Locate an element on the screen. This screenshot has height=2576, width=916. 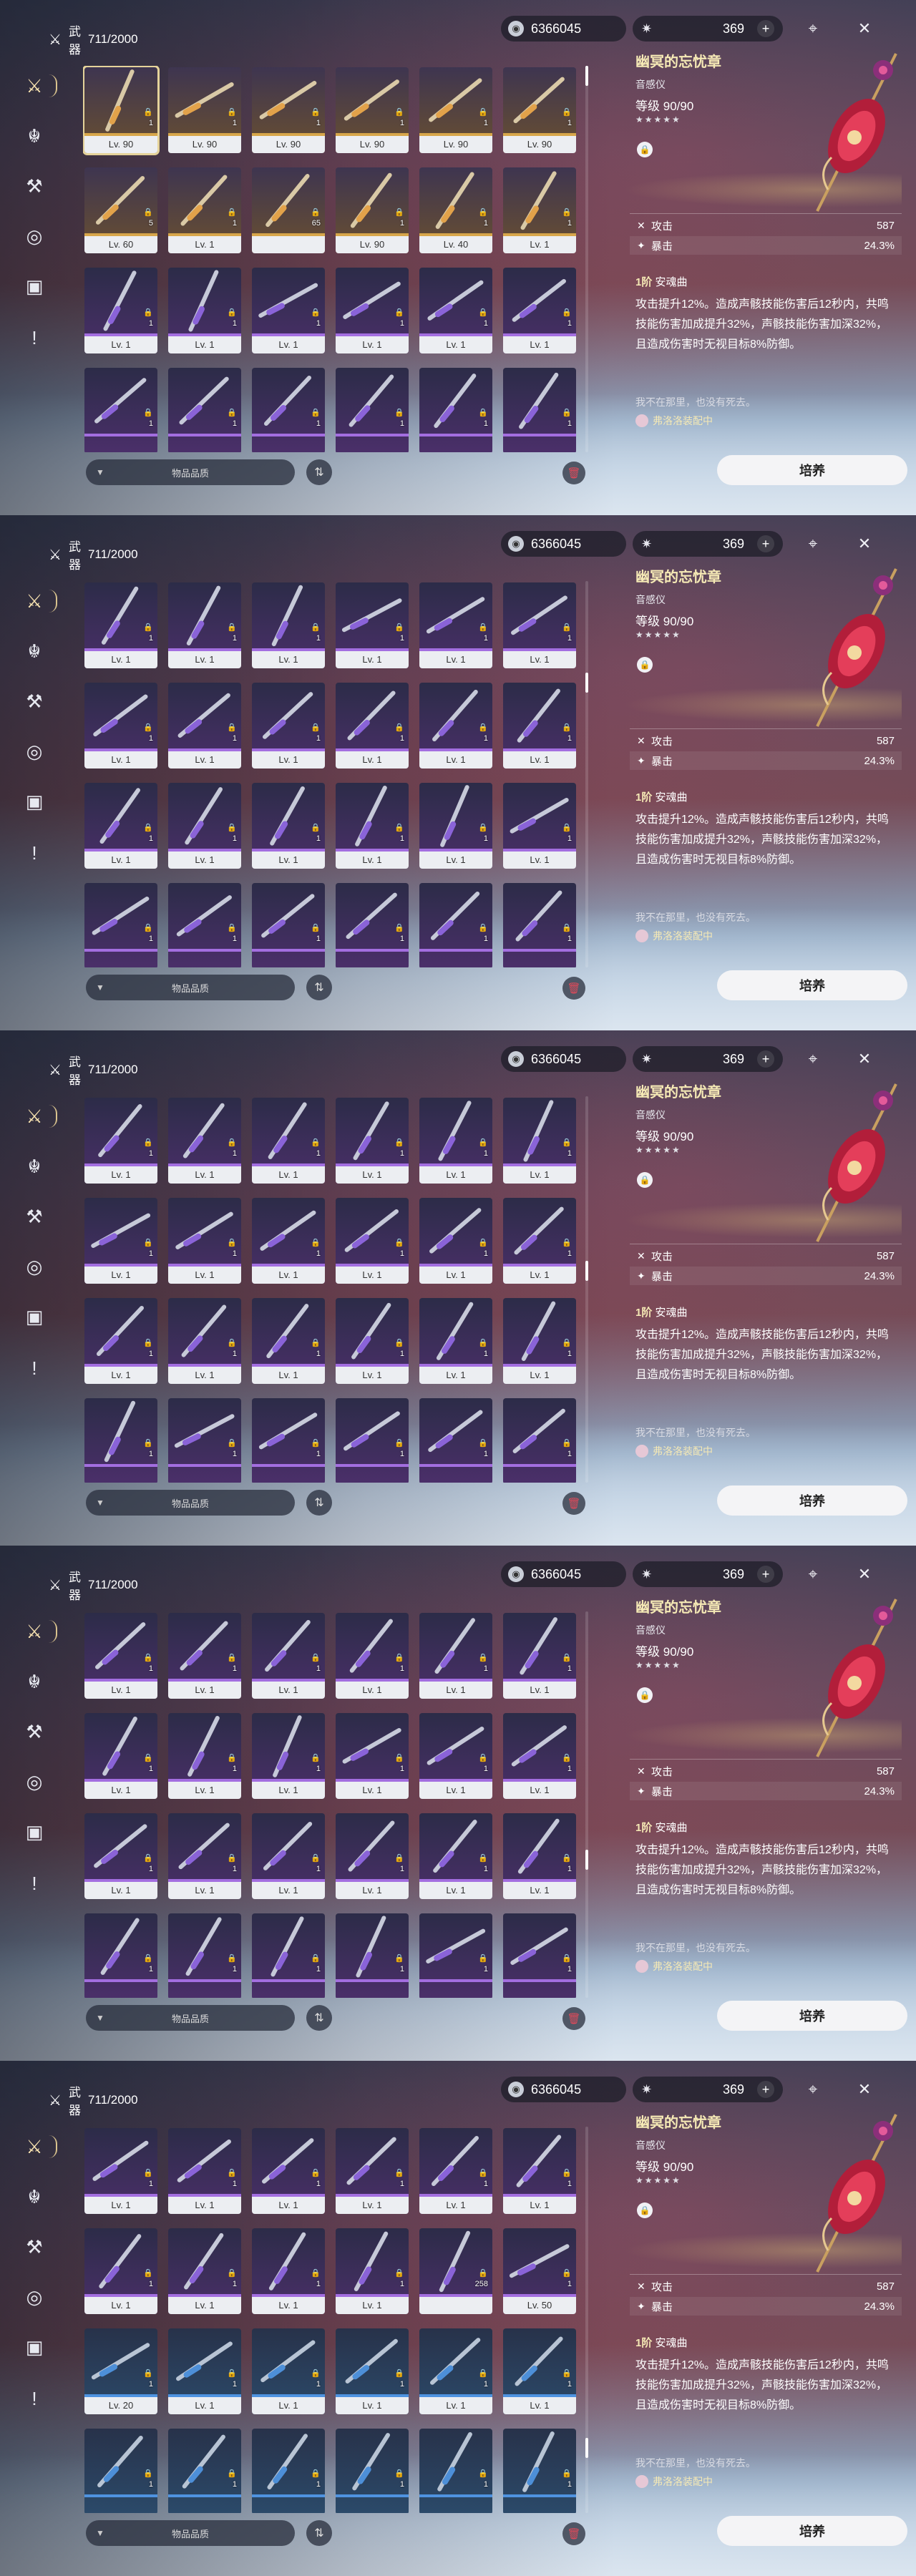
currency-counter: ◉ 6366045 is located at coordinates (563, 2089).